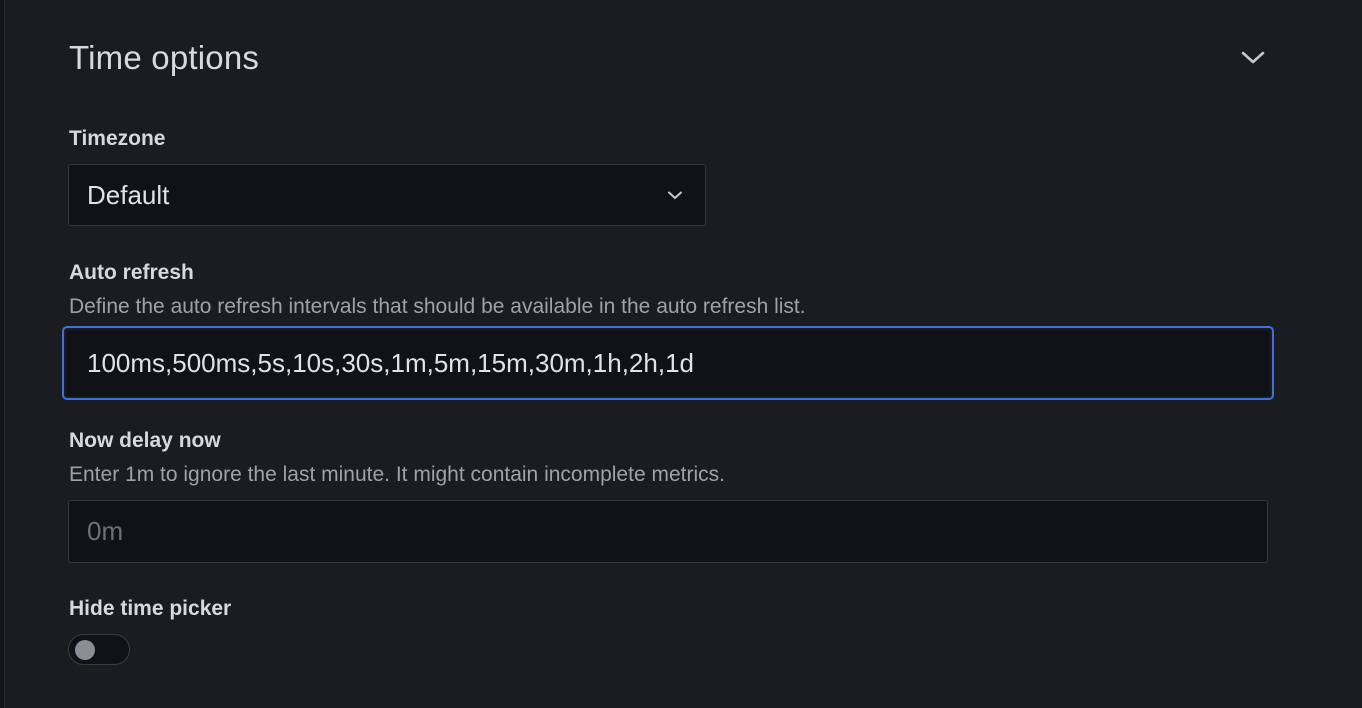 The height and width of the screenshot is (708, 1362). I want to click on collapse-button, so click(1253, 58).